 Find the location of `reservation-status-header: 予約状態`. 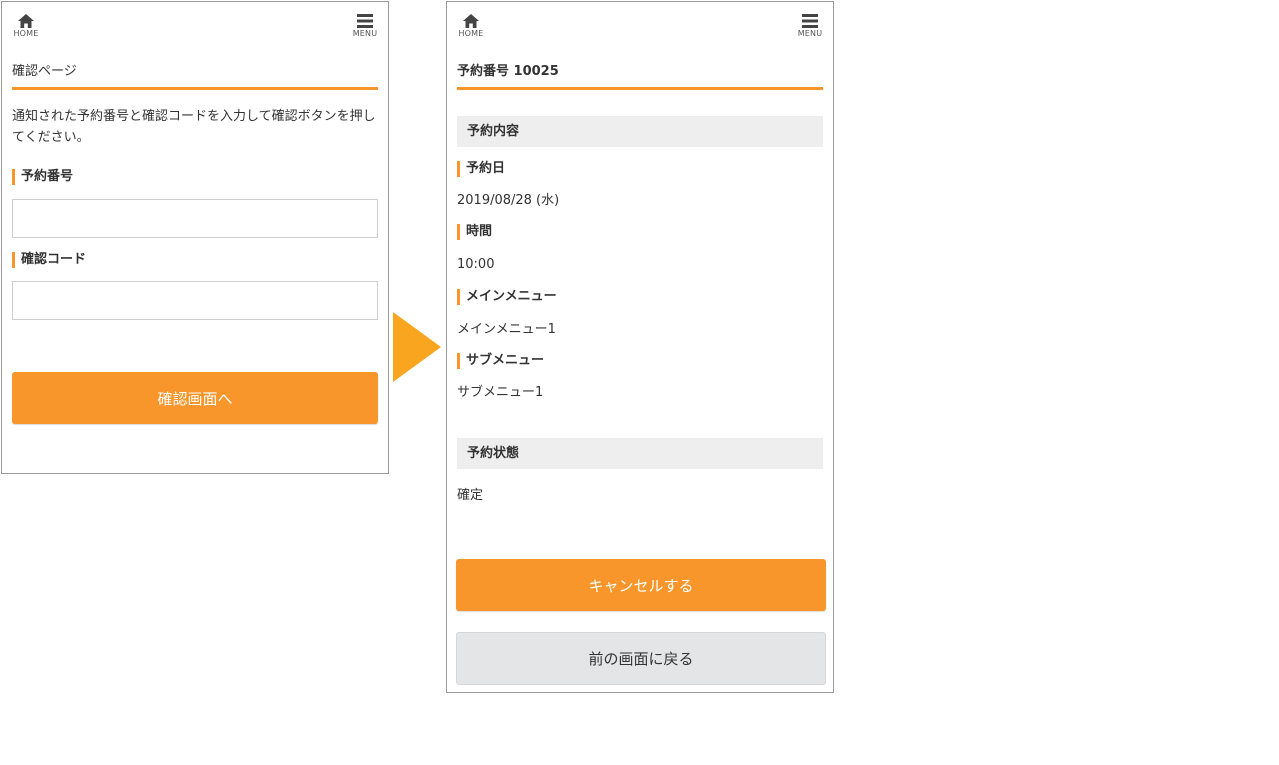

reservation-status-header: 予約状態 is located at coordinates (640, 453).